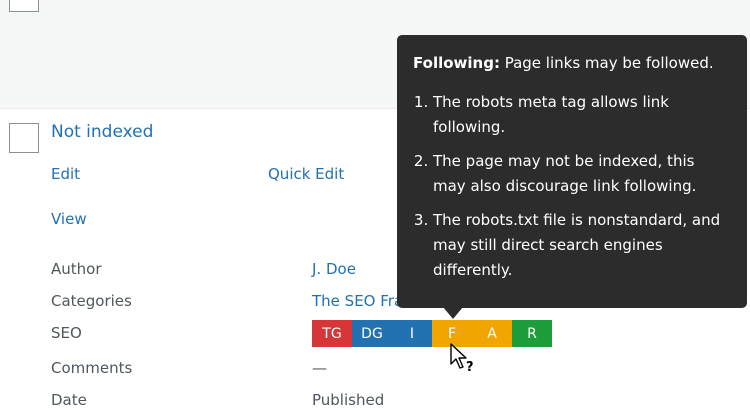  I want to click on author-label: Author, so click(76, 269).